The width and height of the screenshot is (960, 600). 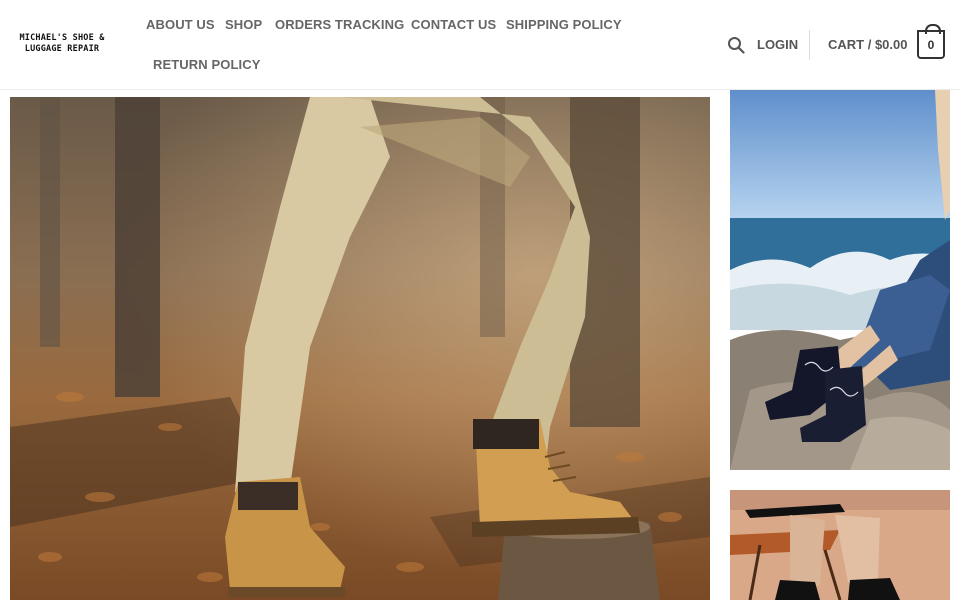 I want to click on site-logo: MICHAEL'S SHOE & LUGGAGE REPAIR, so click(x=62, y=44).